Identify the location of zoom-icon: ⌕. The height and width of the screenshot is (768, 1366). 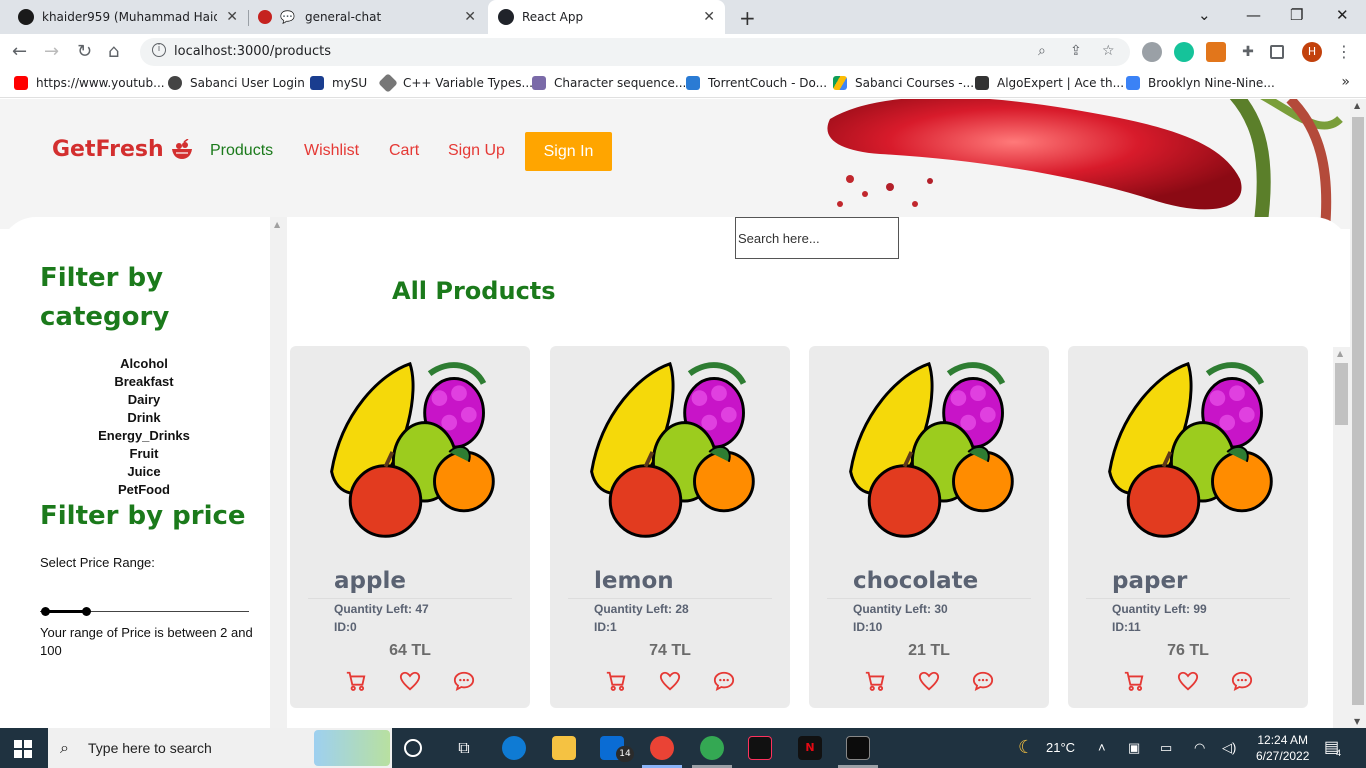
(1042, 51).